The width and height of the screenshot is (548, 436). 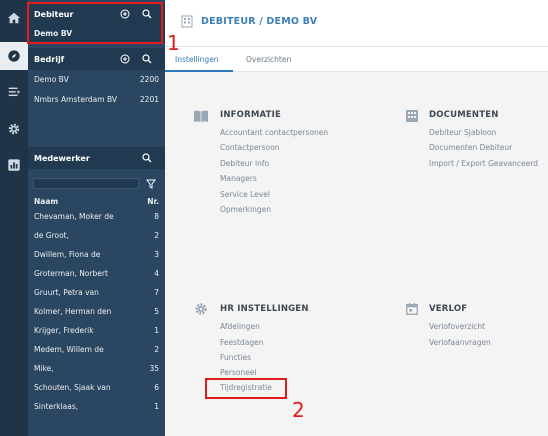 I want to click on table-row: Schouten, Sjaak van 6, so click(x=96, y=387).